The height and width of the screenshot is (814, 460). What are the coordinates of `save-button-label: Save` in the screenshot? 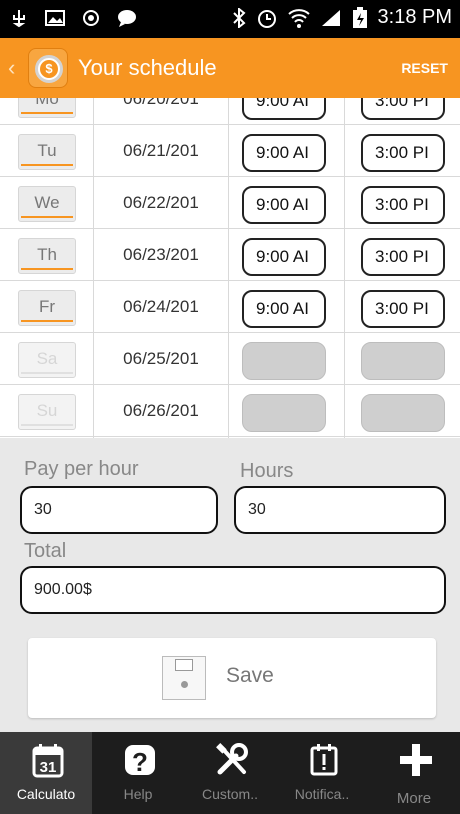 It's located at (250, 675).